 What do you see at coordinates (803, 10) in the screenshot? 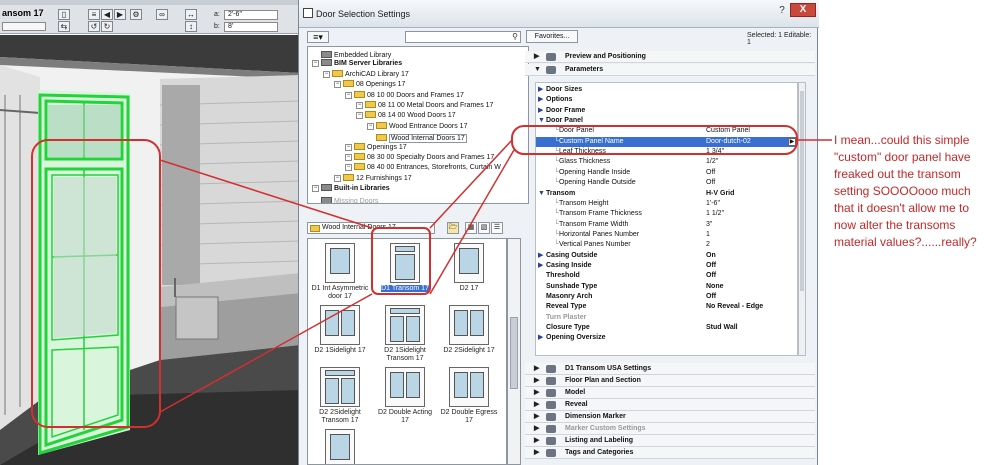
I see `close-button: X` at bounding box center [803, 10].